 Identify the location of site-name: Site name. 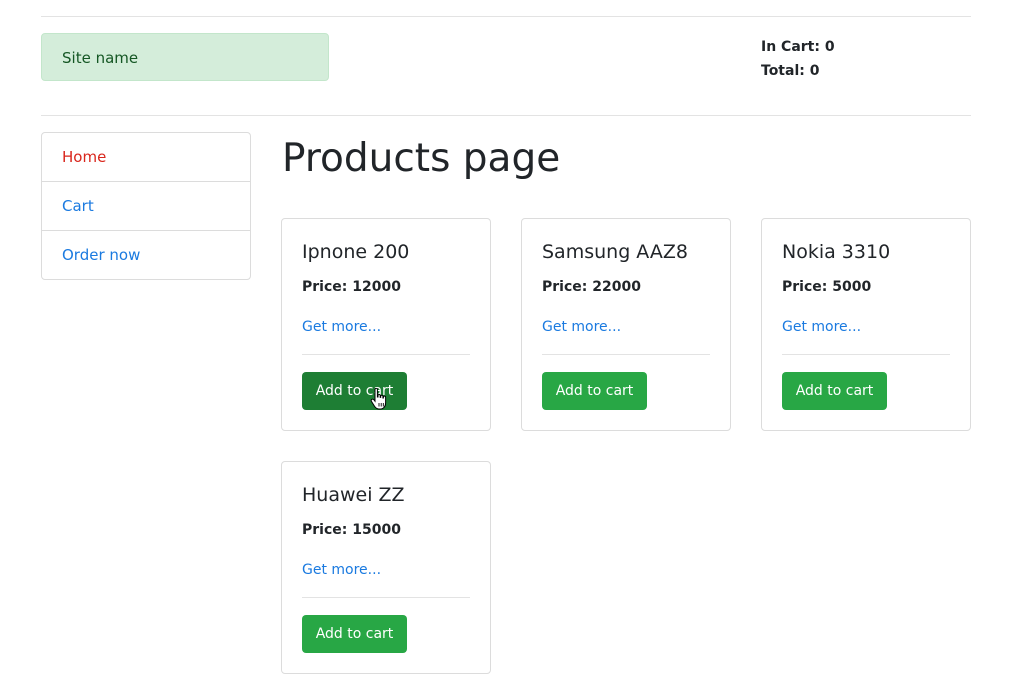
(185, 57).